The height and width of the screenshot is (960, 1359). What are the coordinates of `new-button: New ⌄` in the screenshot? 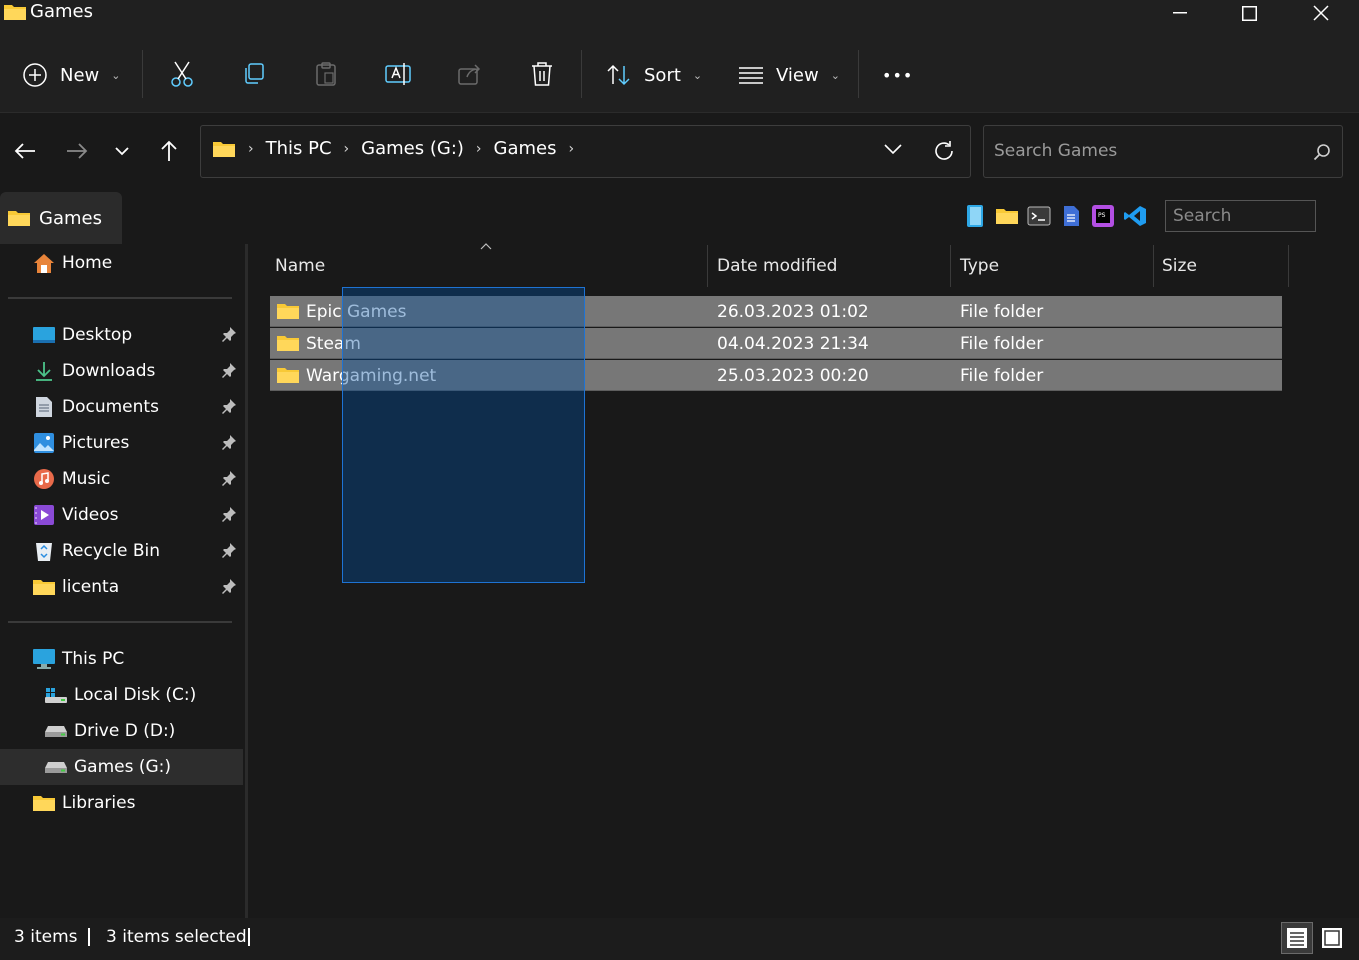 It's located at (71, 75).